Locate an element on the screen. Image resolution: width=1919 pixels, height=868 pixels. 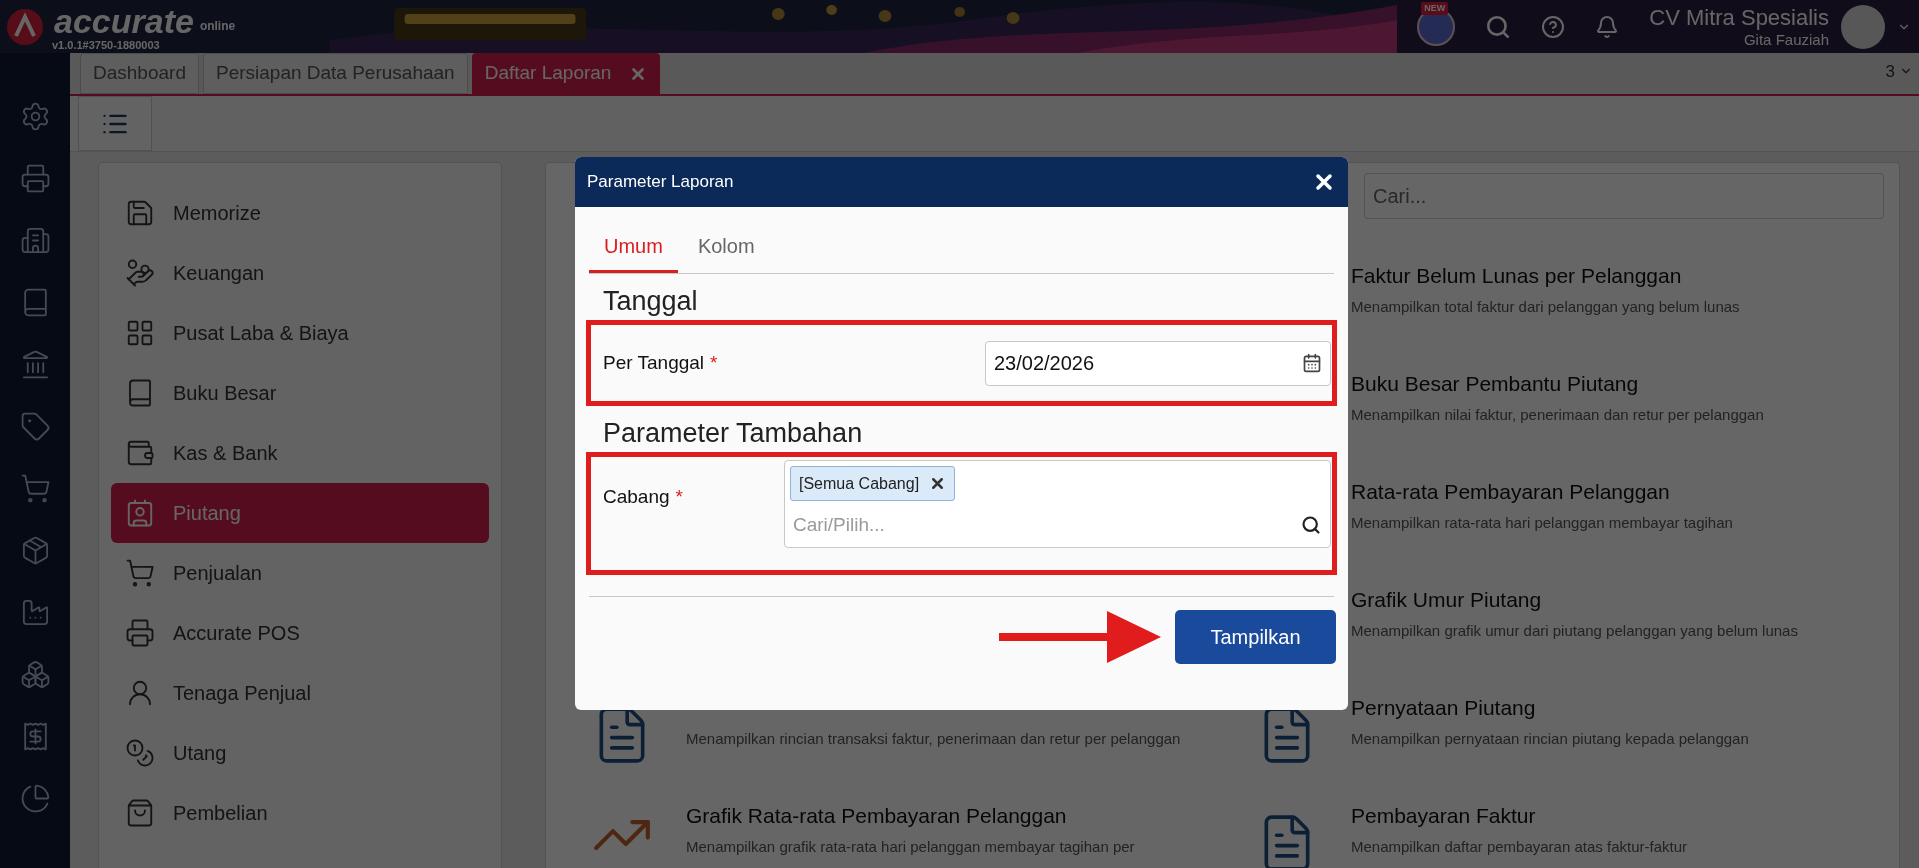
report-description: Menampilkan total faktur dari pelanggan yang belum lunas is located at coordinates (1546, 307).